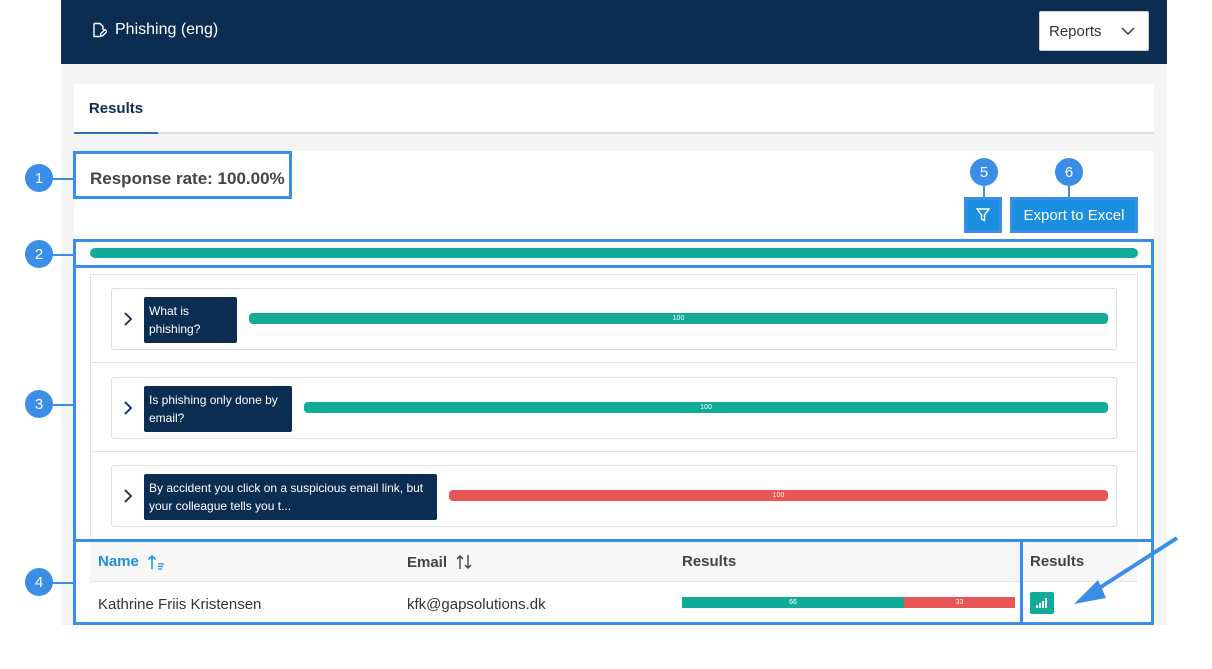  What do you see at coordinates (39, 582) in the screenshot?
I see `callout-badge-4: 4` at bounding box center [39, 582].